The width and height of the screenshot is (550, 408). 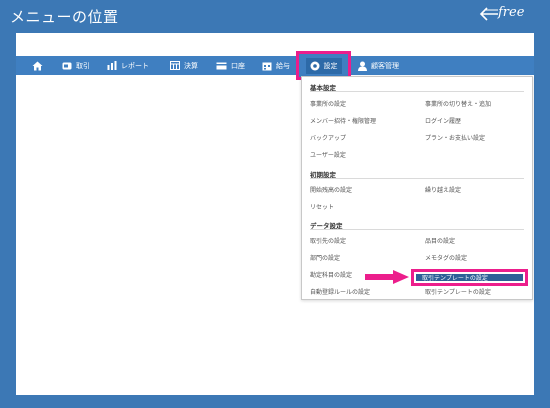 I want to click on nav-closing: 決算, so click(x=184, y=65).